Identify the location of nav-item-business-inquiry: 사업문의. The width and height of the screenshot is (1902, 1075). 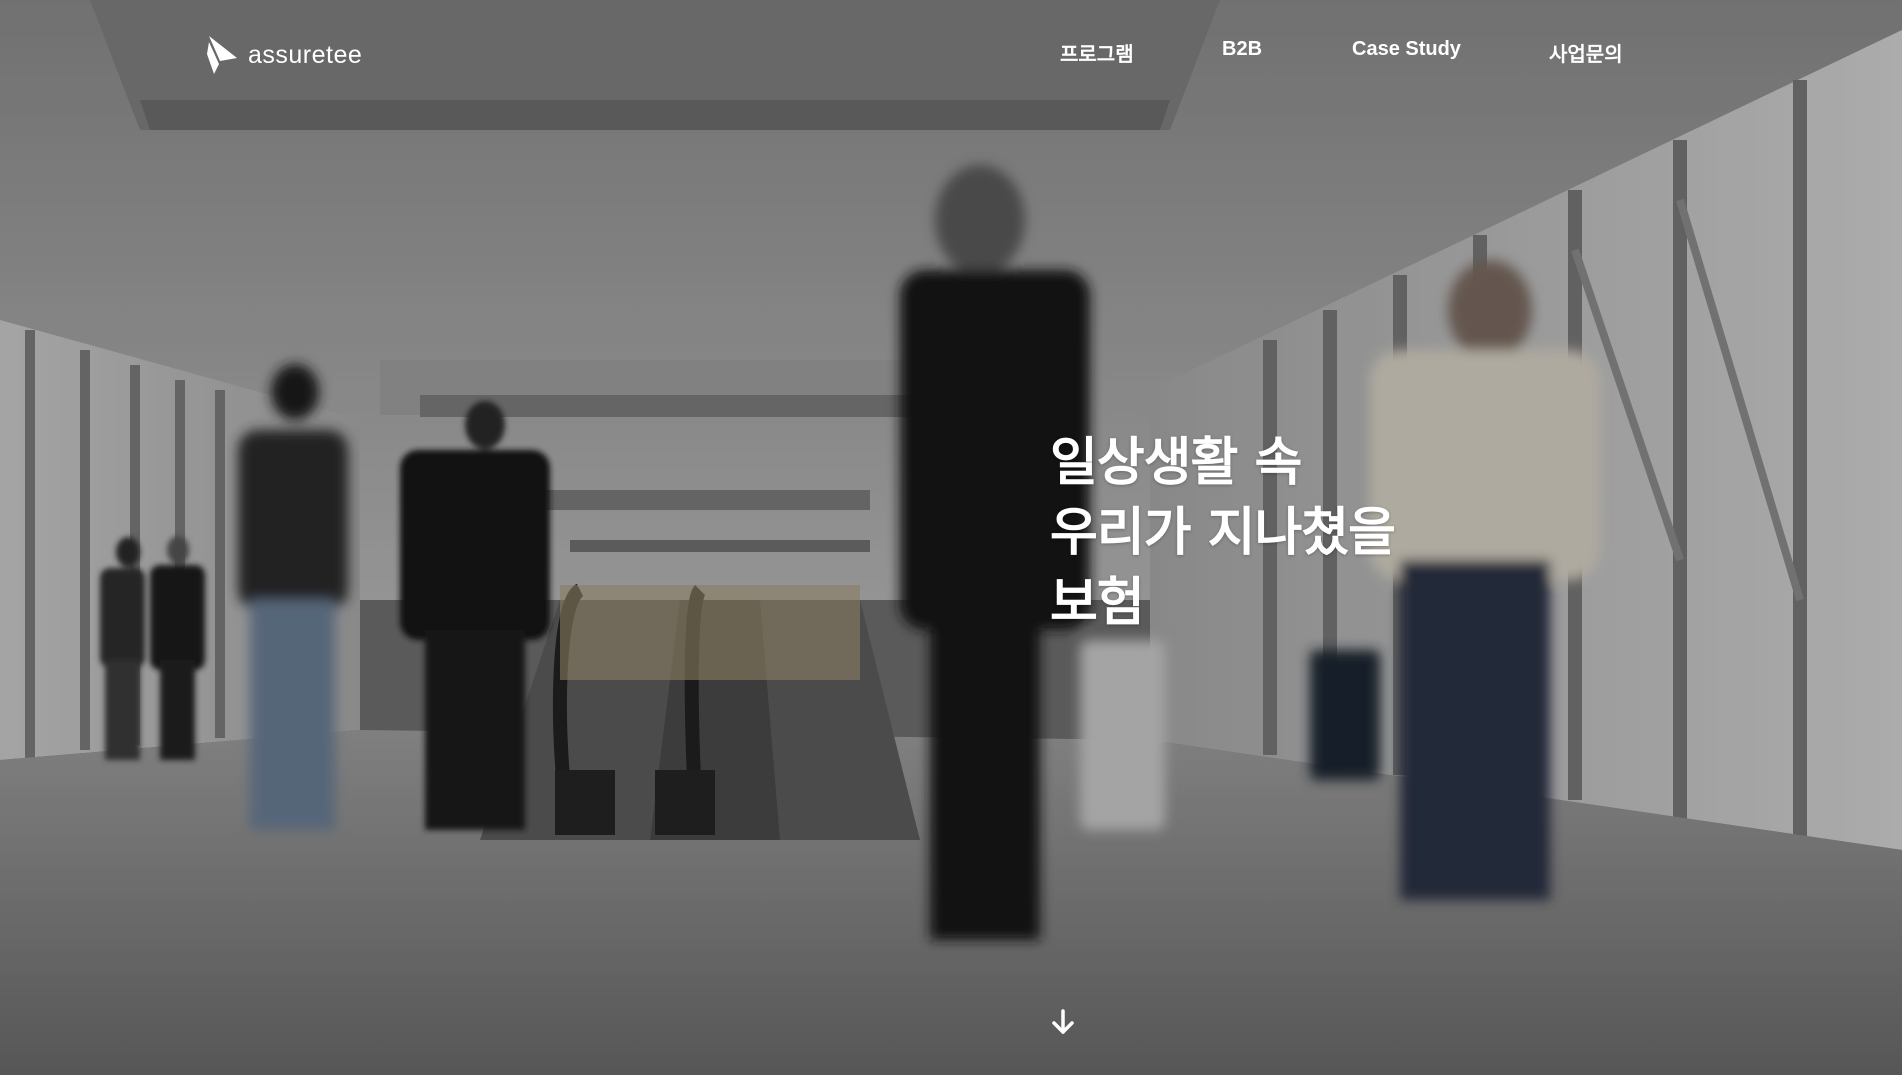
(1586, 52).